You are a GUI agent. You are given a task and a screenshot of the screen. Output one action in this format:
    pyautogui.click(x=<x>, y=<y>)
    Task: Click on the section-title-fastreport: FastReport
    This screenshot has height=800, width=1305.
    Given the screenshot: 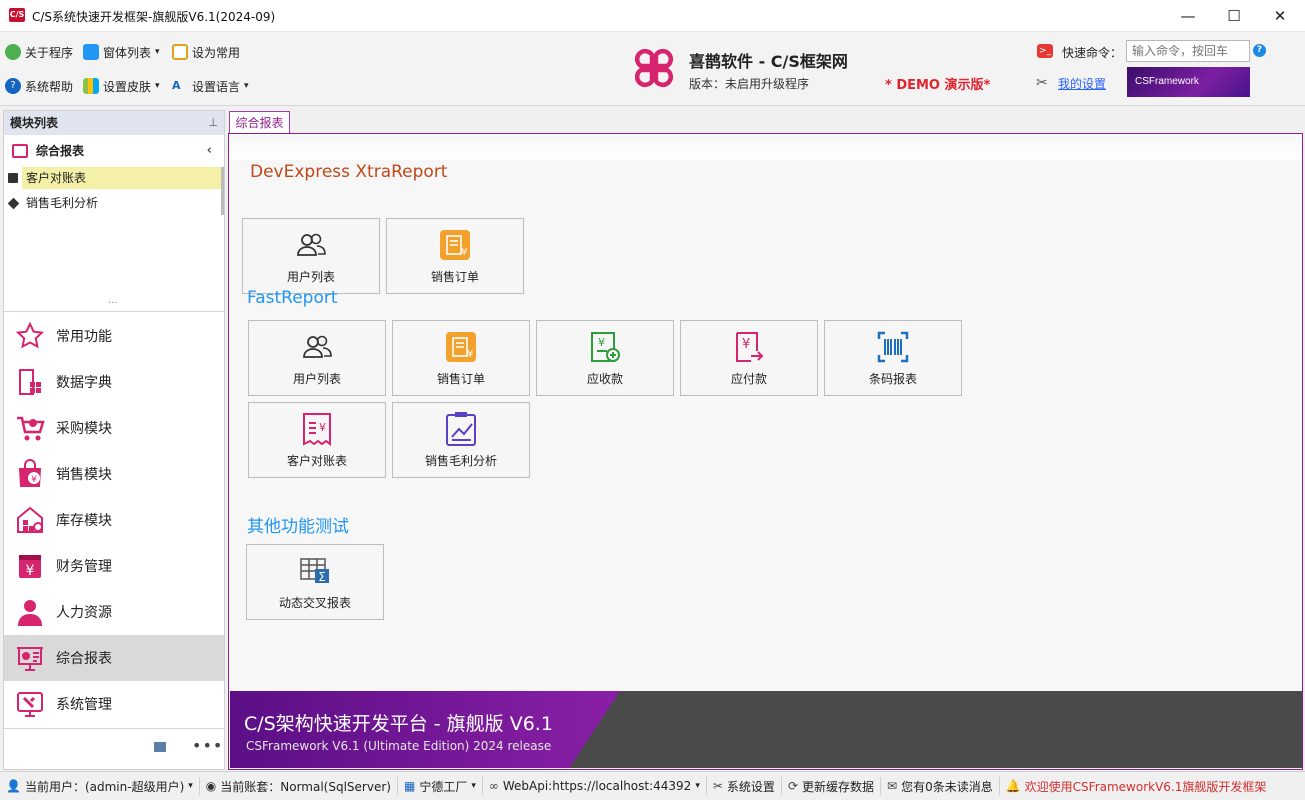 What is the action you would take?
    pyautogui.click(x=292, y=298)
    